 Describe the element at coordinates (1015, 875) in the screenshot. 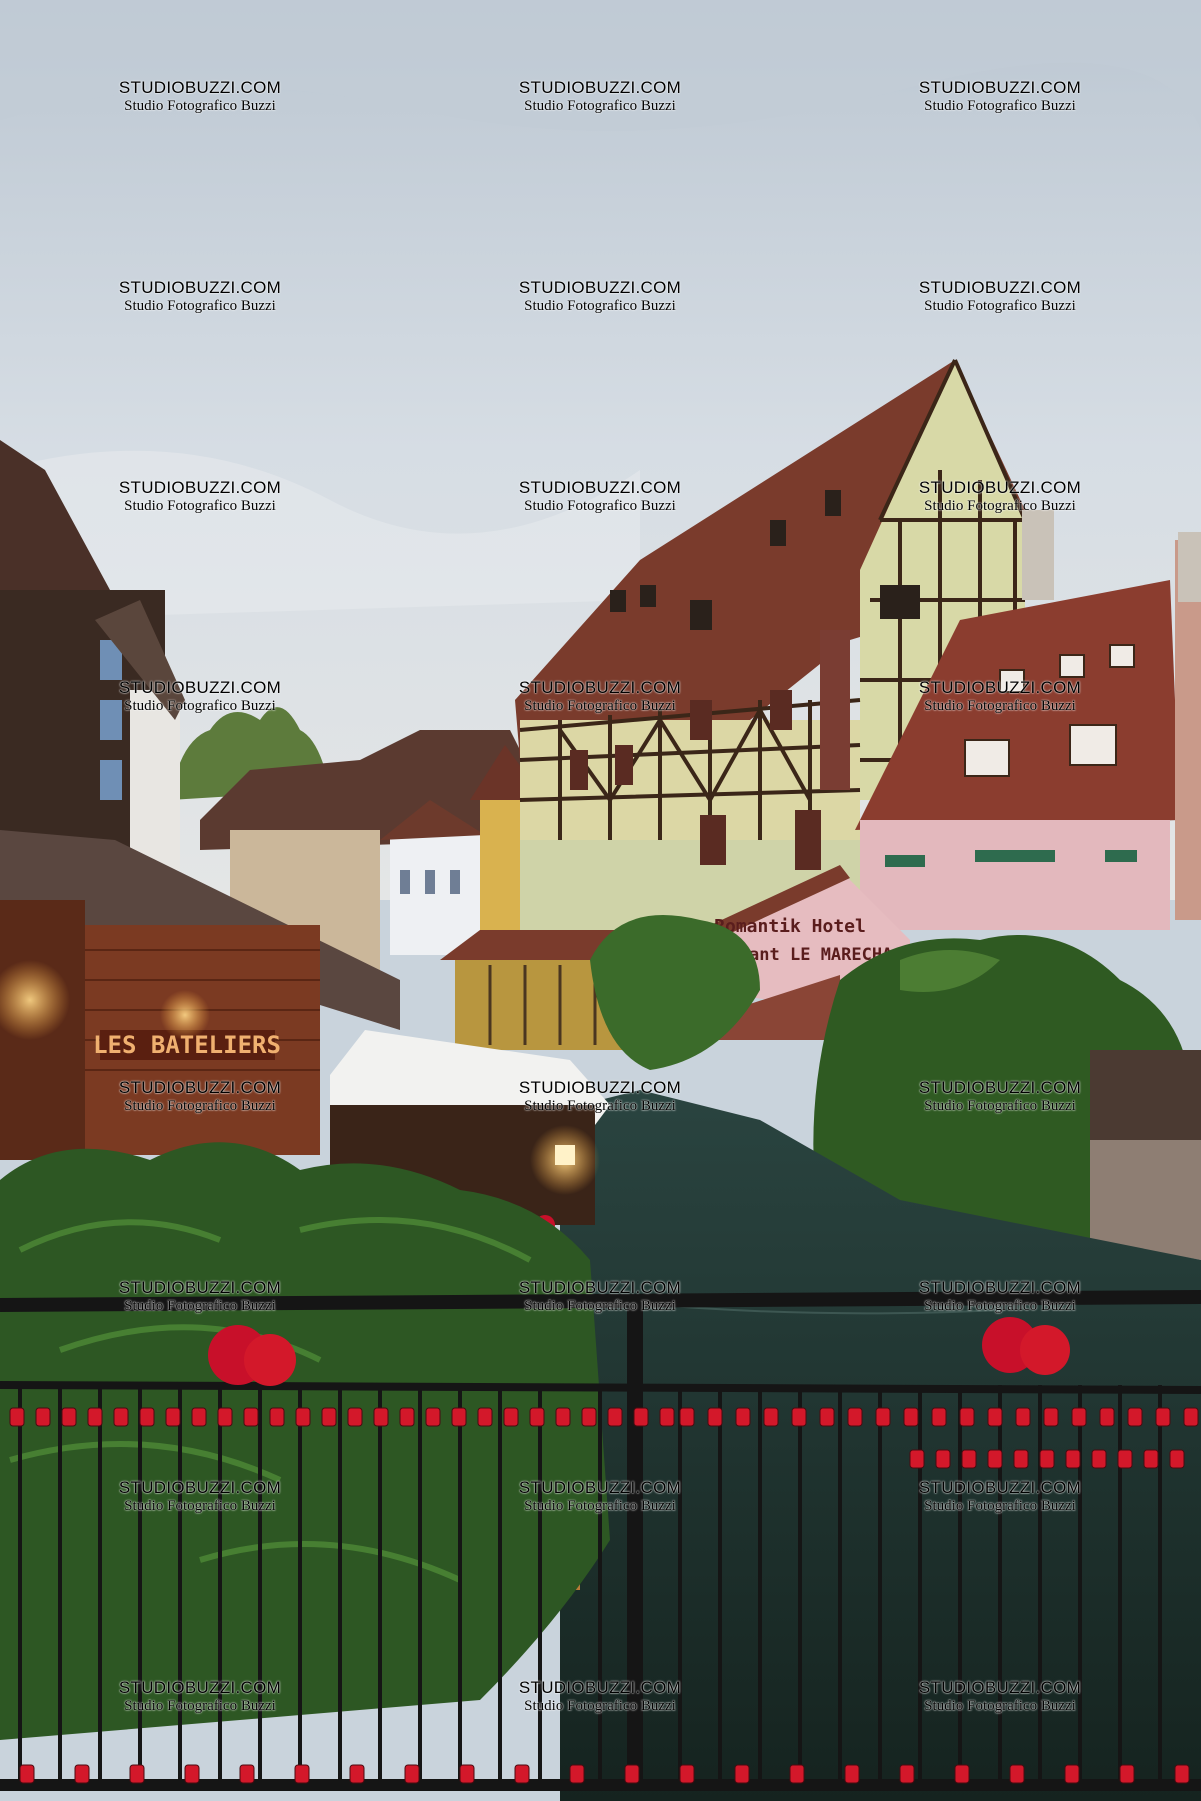

I see `pink-house-facade` at that location.